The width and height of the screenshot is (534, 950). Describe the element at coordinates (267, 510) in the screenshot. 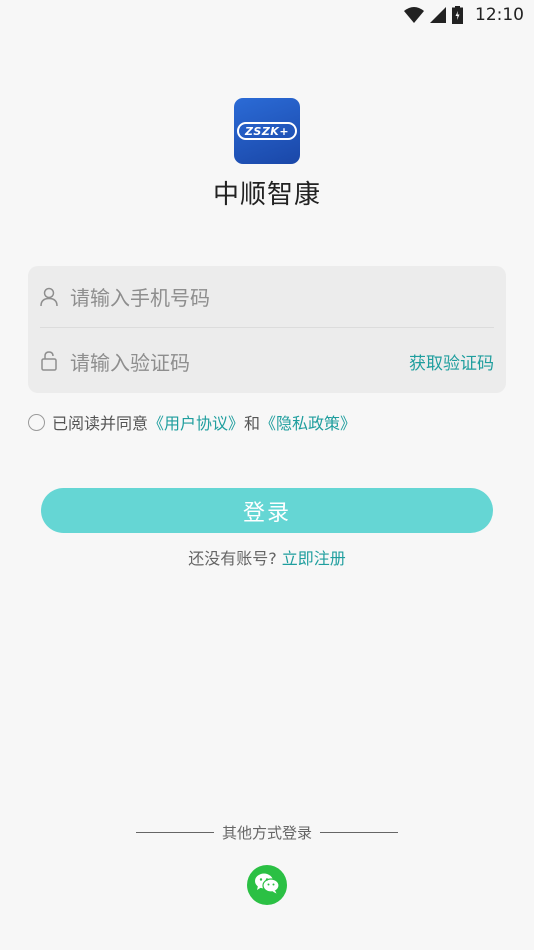

I see `login-button: 登录` at that location.